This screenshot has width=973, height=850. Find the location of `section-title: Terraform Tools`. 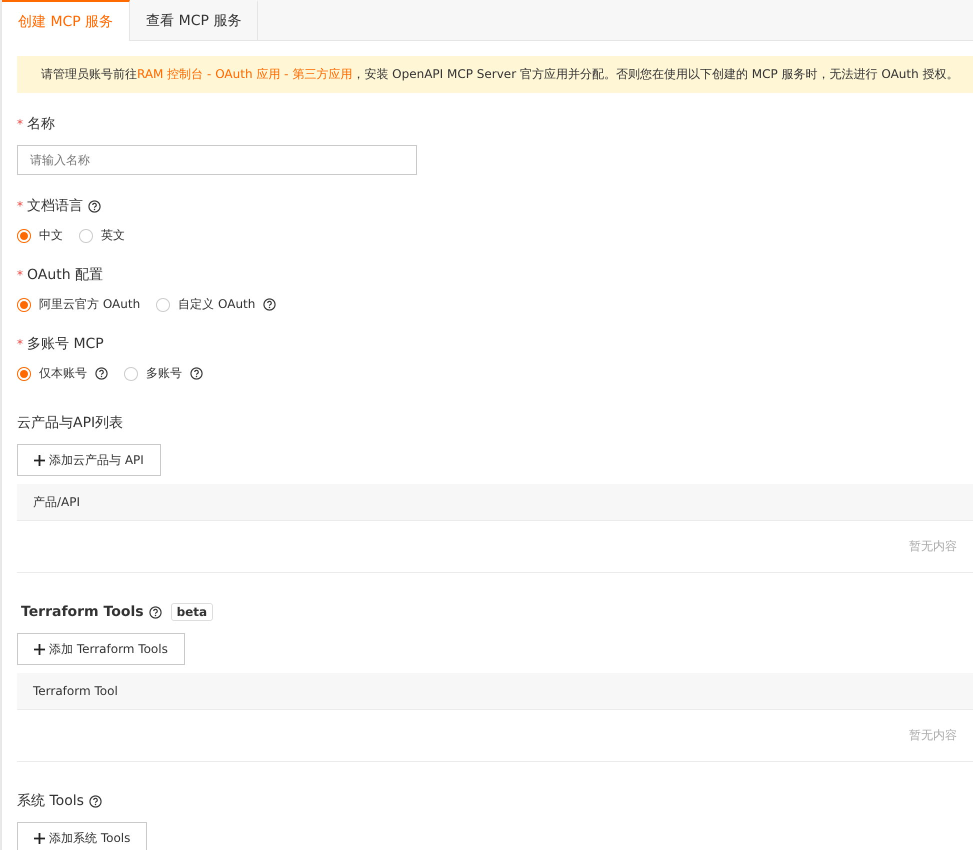

section-title: Terraform Tools is located at coordinates (82, 612).